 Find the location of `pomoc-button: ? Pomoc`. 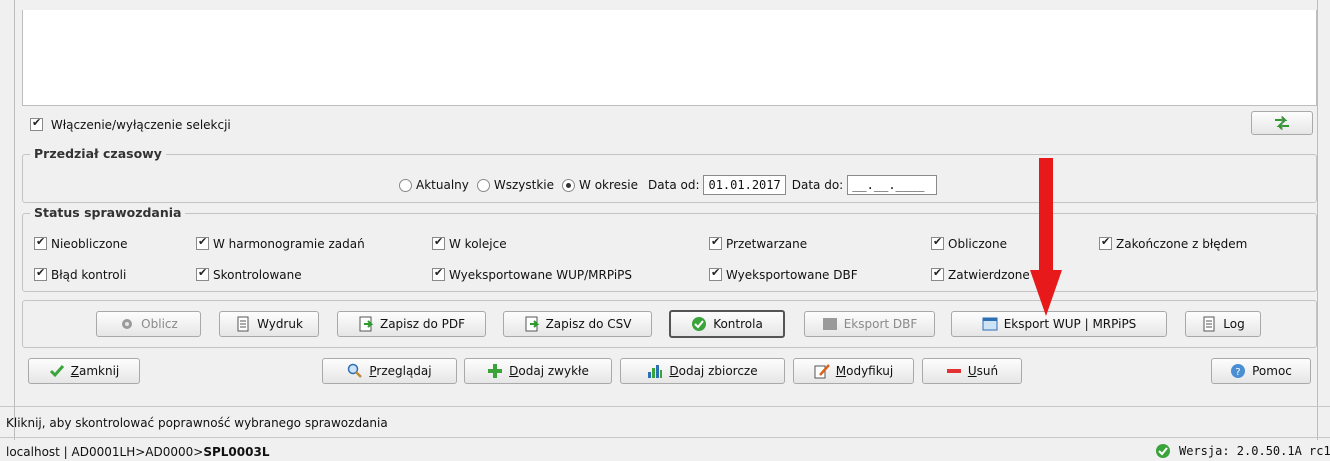

pomoc-button: ? Pomoc is located at coordinates (1261, 371).